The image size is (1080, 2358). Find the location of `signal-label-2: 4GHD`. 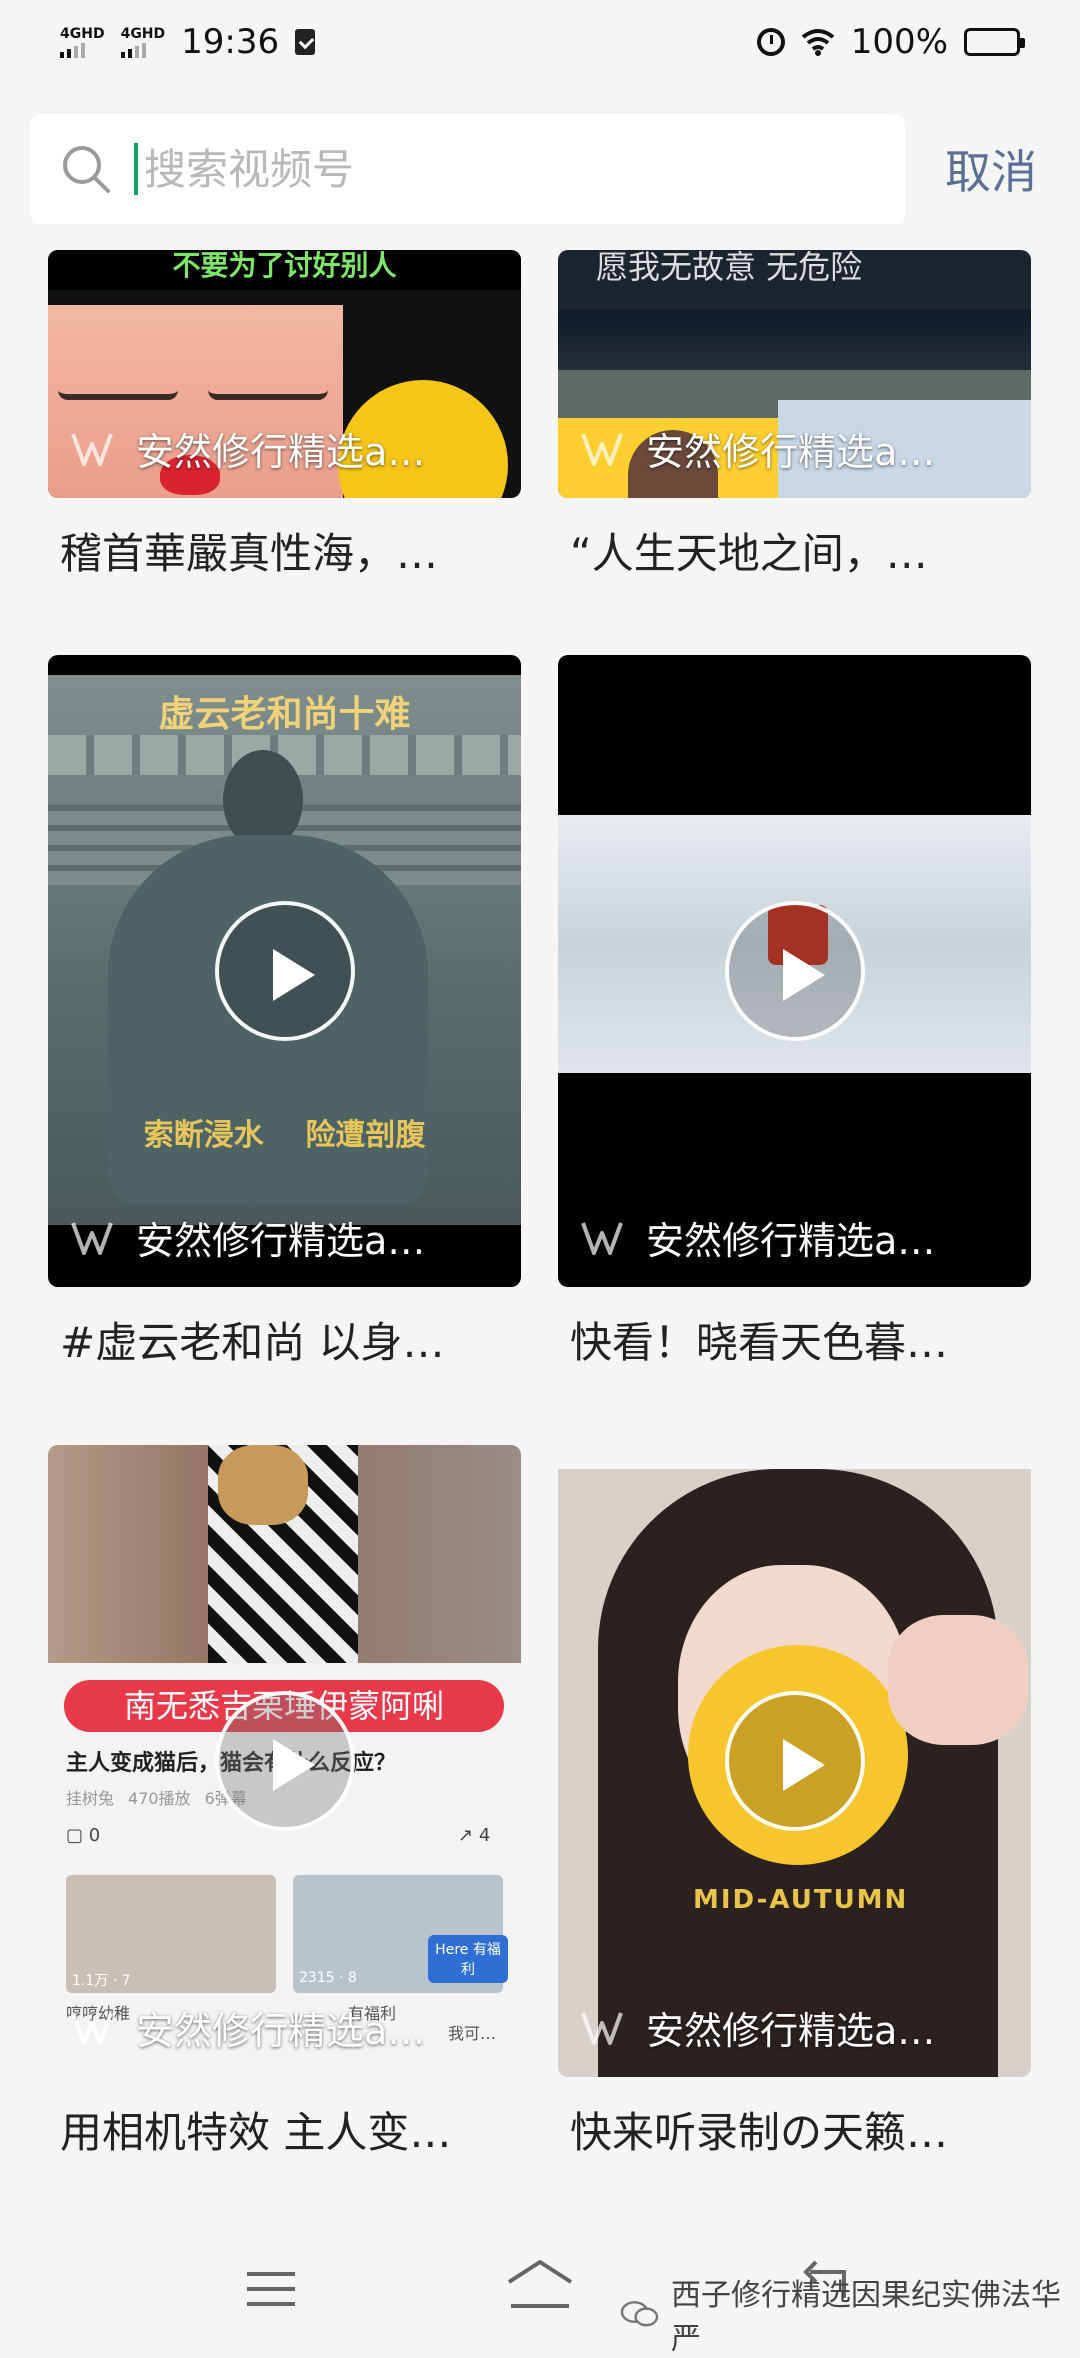

signal-label-2: 4GHD is located at coordinates (143, 33).